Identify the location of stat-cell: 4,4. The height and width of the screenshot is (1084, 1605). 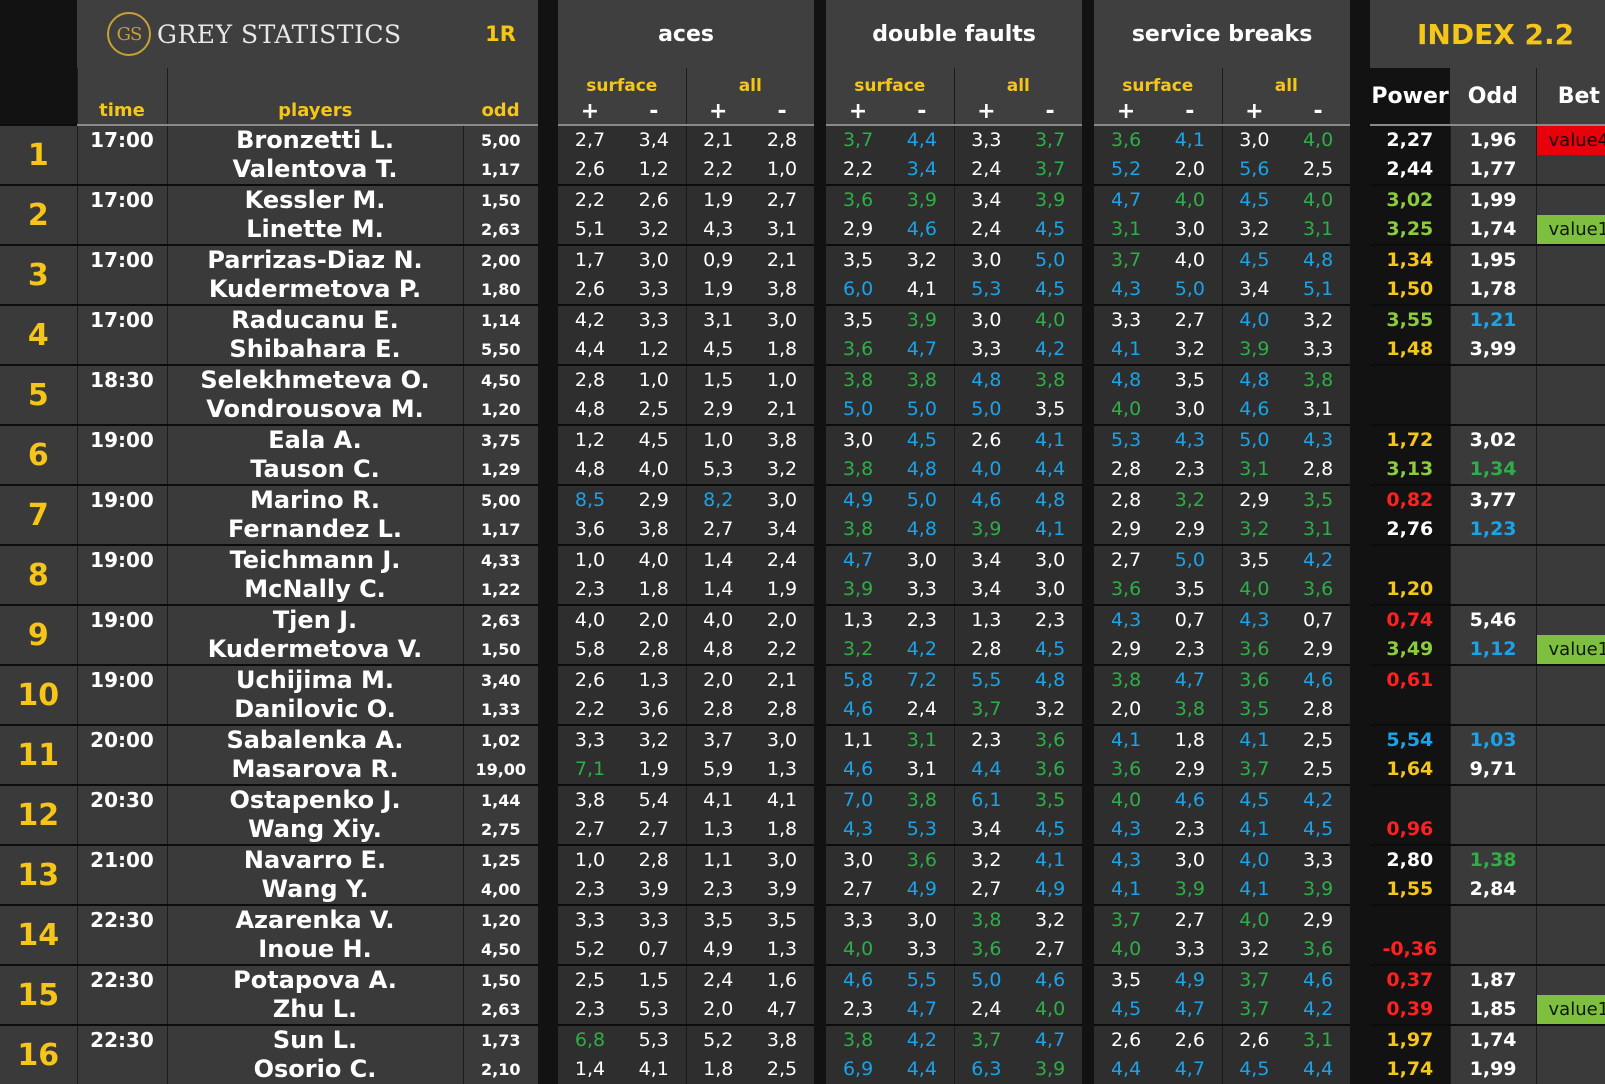
(590, 350).